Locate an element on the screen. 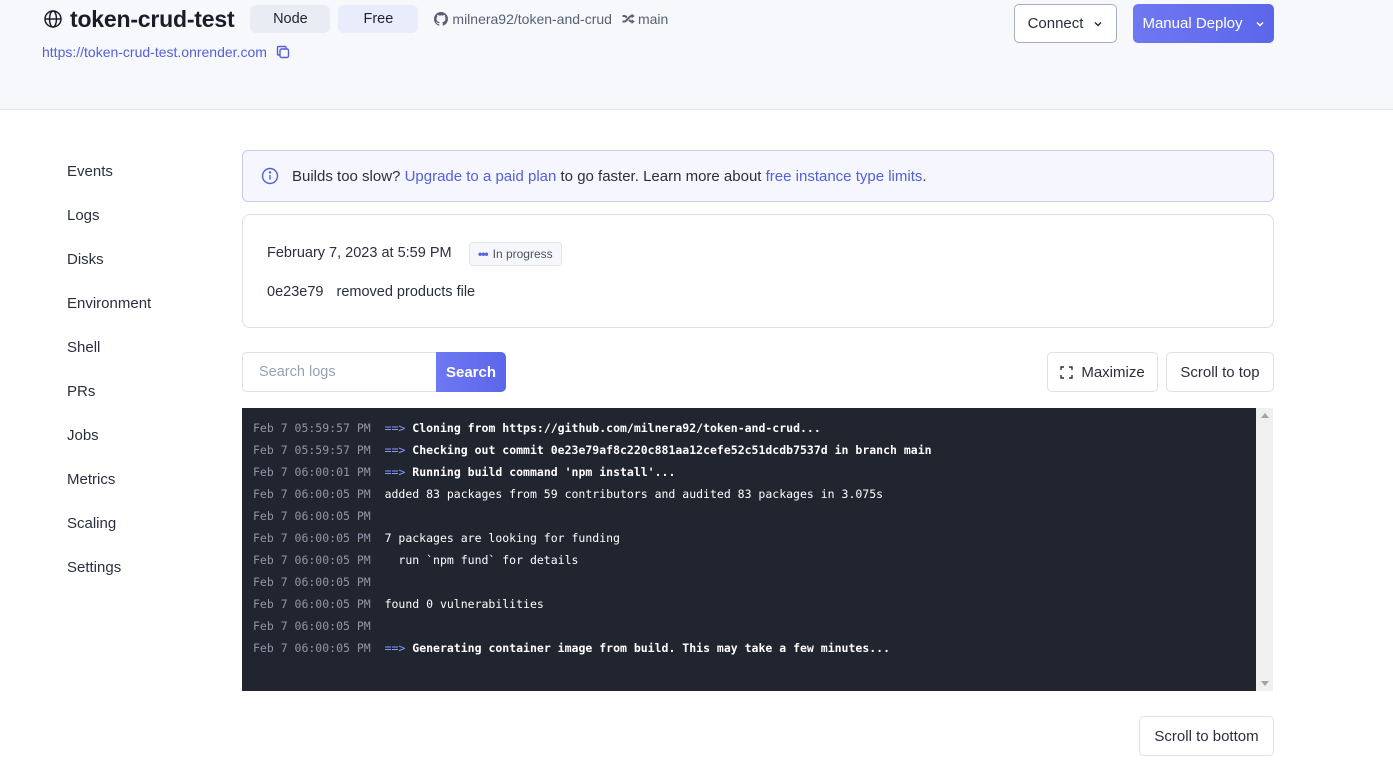 This screenshot has width=1393, height=766. commit-hash: 0e23e79 is located at coordinates (295, 292).